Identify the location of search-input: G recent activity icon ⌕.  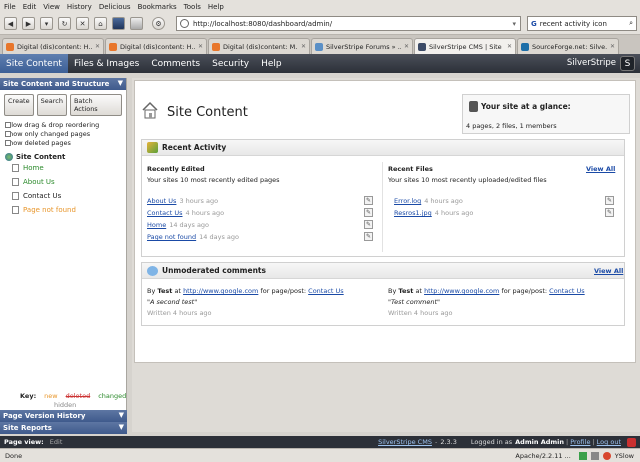
(582, 23).